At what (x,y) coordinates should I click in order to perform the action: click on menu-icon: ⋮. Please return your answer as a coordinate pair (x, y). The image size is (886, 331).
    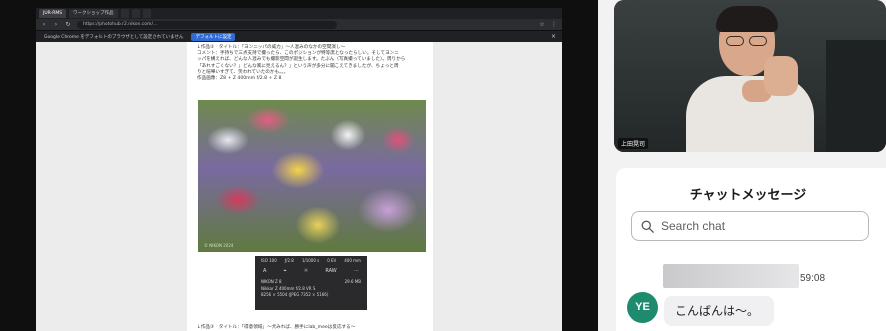
    Looking at the image, I should click on (554, 24).